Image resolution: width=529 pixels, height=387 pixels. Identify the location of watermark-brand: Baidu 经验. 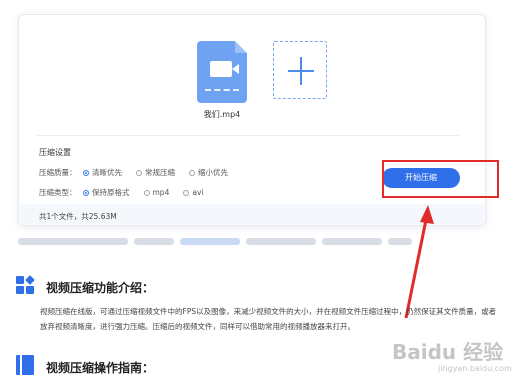
(448, 352).